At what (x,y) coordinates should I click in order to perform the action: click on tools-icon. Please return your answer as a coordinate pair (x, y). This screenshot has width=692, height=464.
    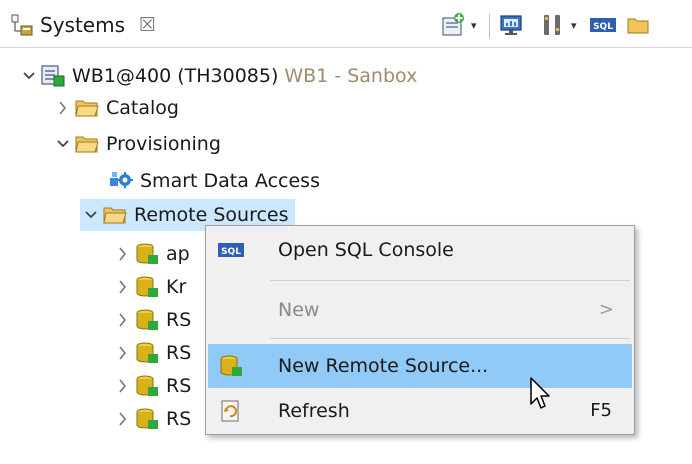
    Looking at the image, I should click on (552, 25).